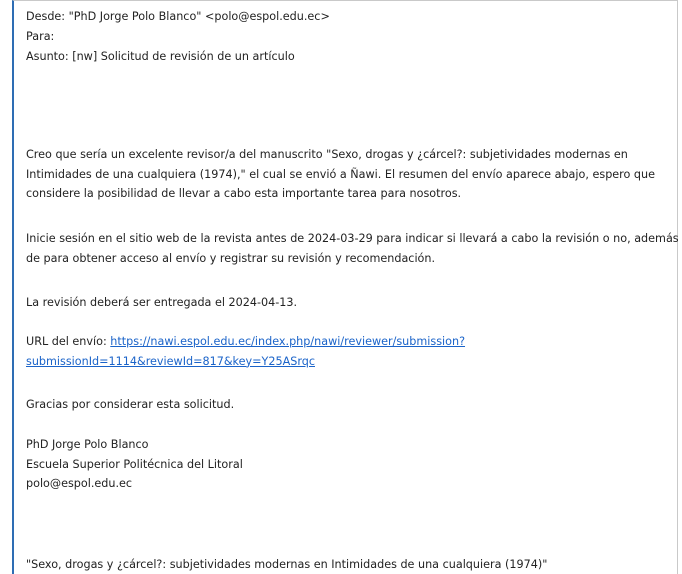 Image resolution: width=682 pixels, height=574 pixels. Describe the element at coordinates (87, 444) in the screenshot. I see `signature-name: PhD Jorge Polo Blanco` at that location.